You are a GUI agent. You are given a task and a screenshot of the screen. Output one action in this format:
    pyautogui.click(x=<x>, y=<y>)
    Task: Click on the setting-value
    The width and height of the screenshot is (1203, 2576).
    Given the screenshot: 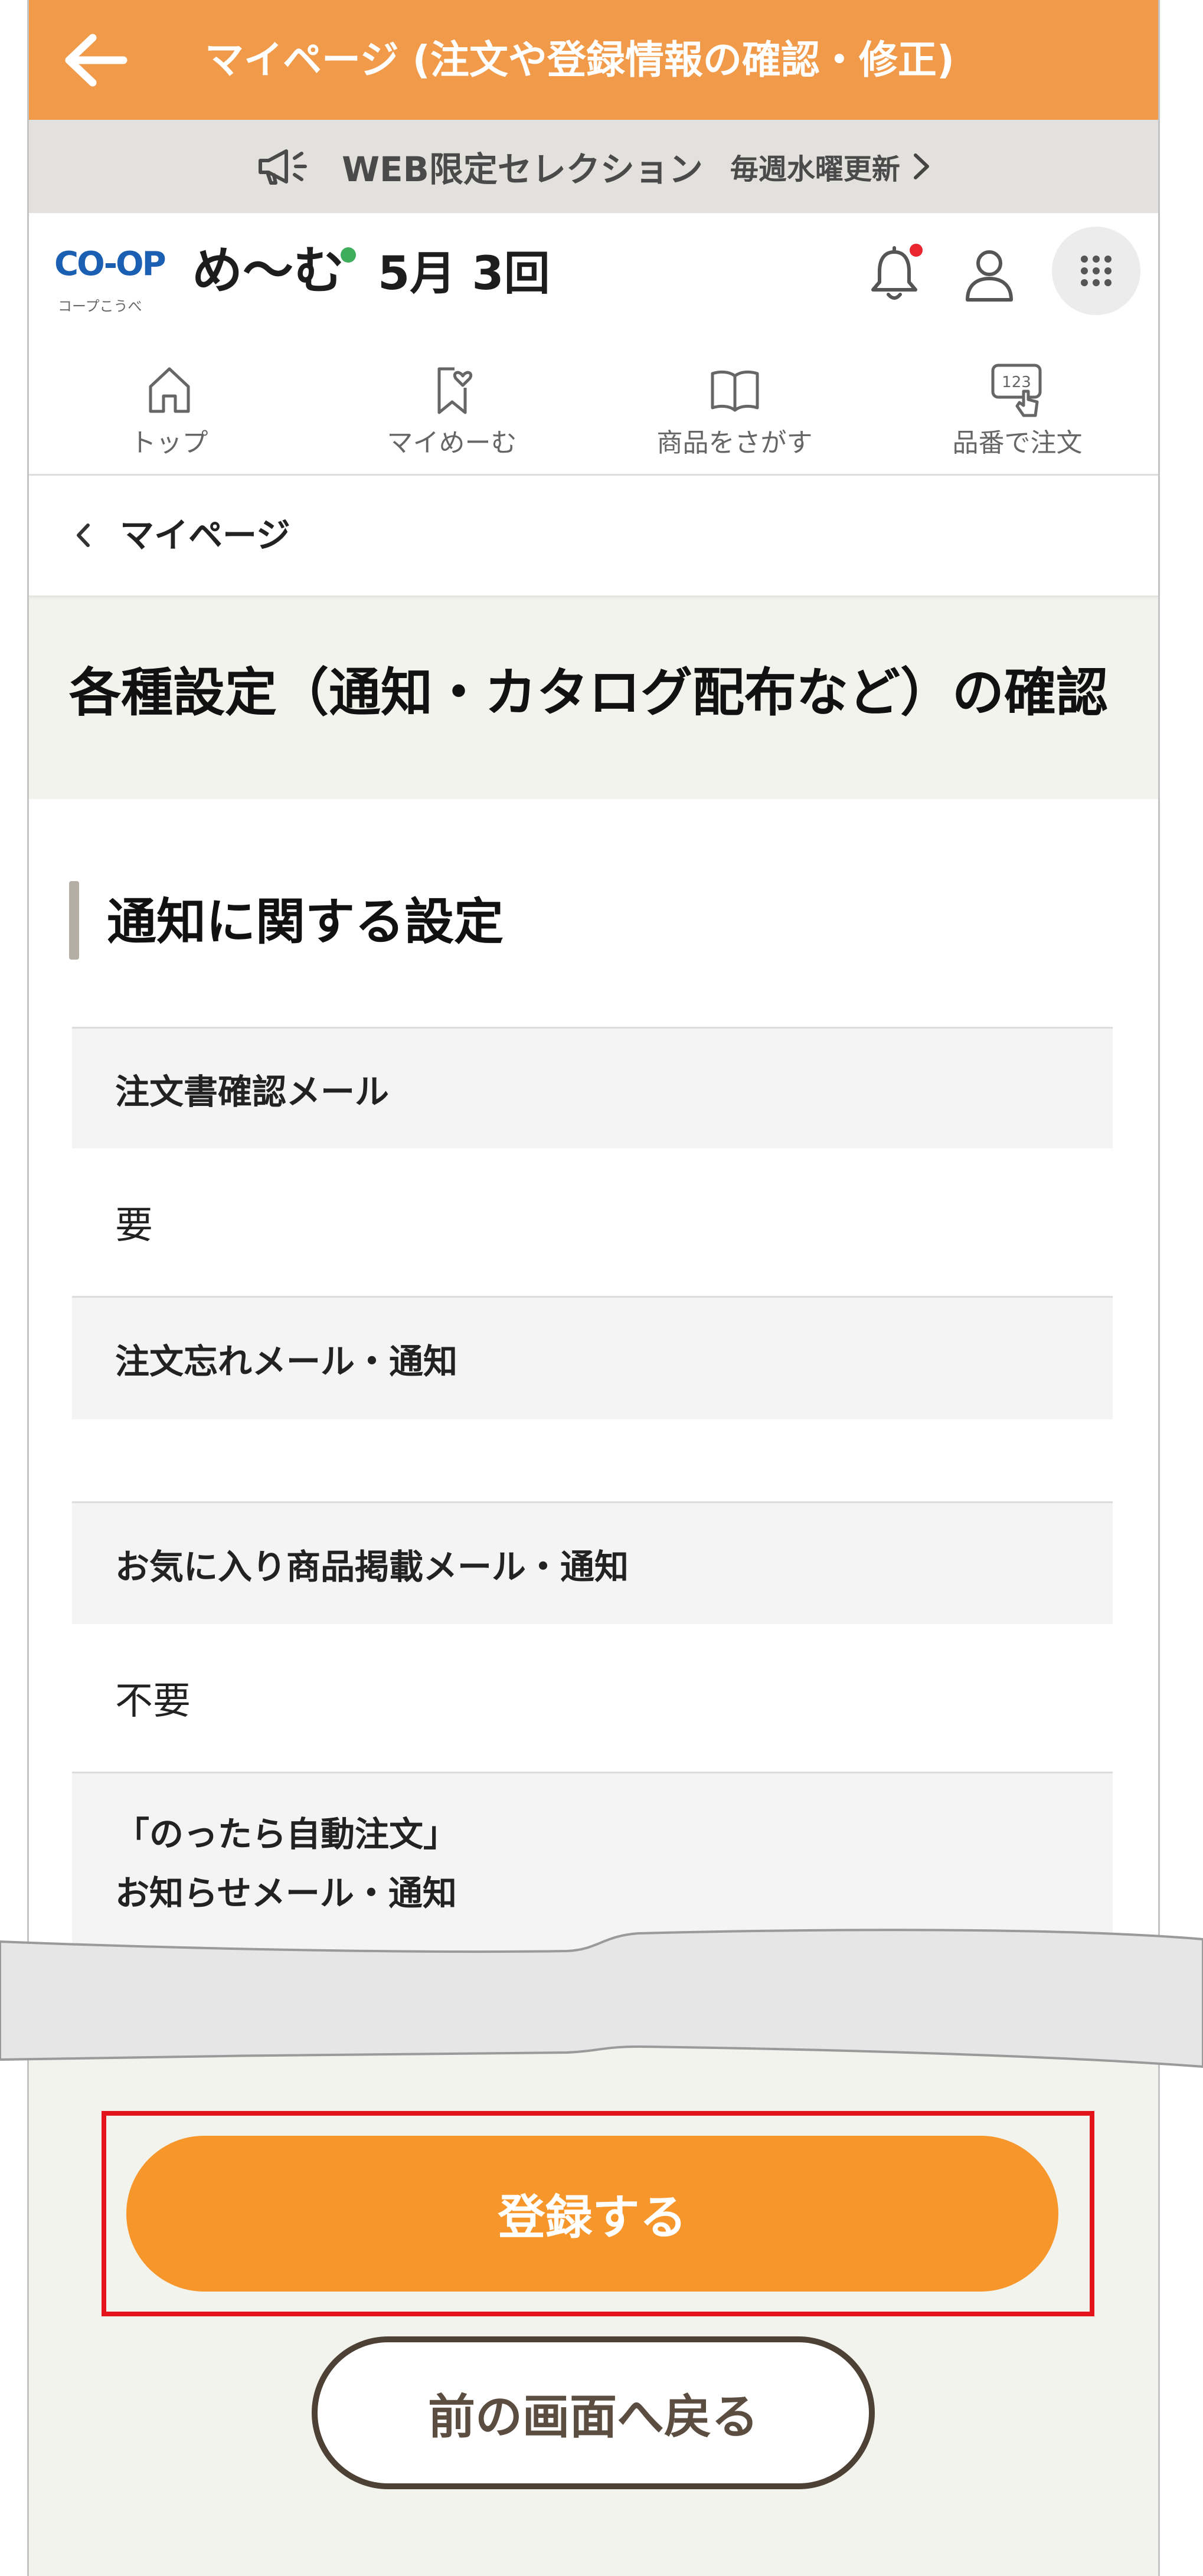 What is the action you would take?
    pyautogui.click(x=592, y=1460)
    